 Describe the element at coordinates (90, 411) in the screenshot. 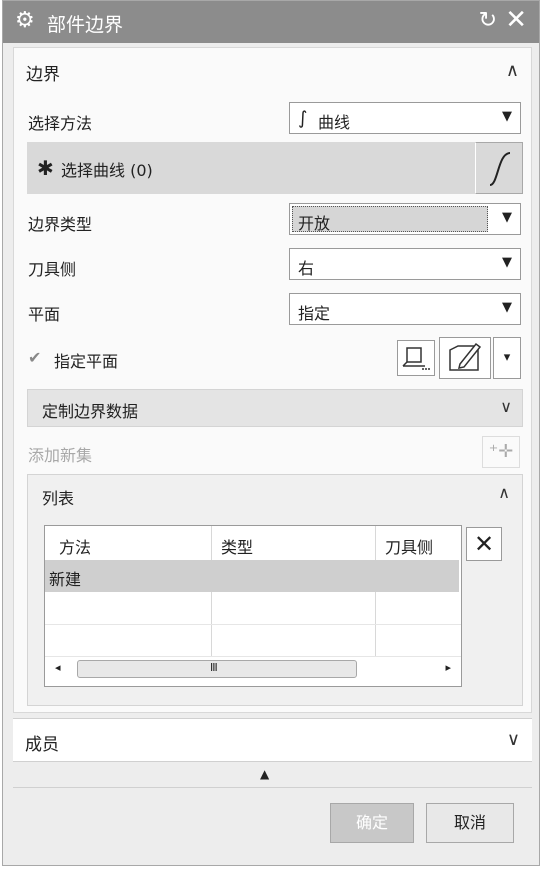

I see `custom-boundary-data-label: 定制边界数据` at that location.